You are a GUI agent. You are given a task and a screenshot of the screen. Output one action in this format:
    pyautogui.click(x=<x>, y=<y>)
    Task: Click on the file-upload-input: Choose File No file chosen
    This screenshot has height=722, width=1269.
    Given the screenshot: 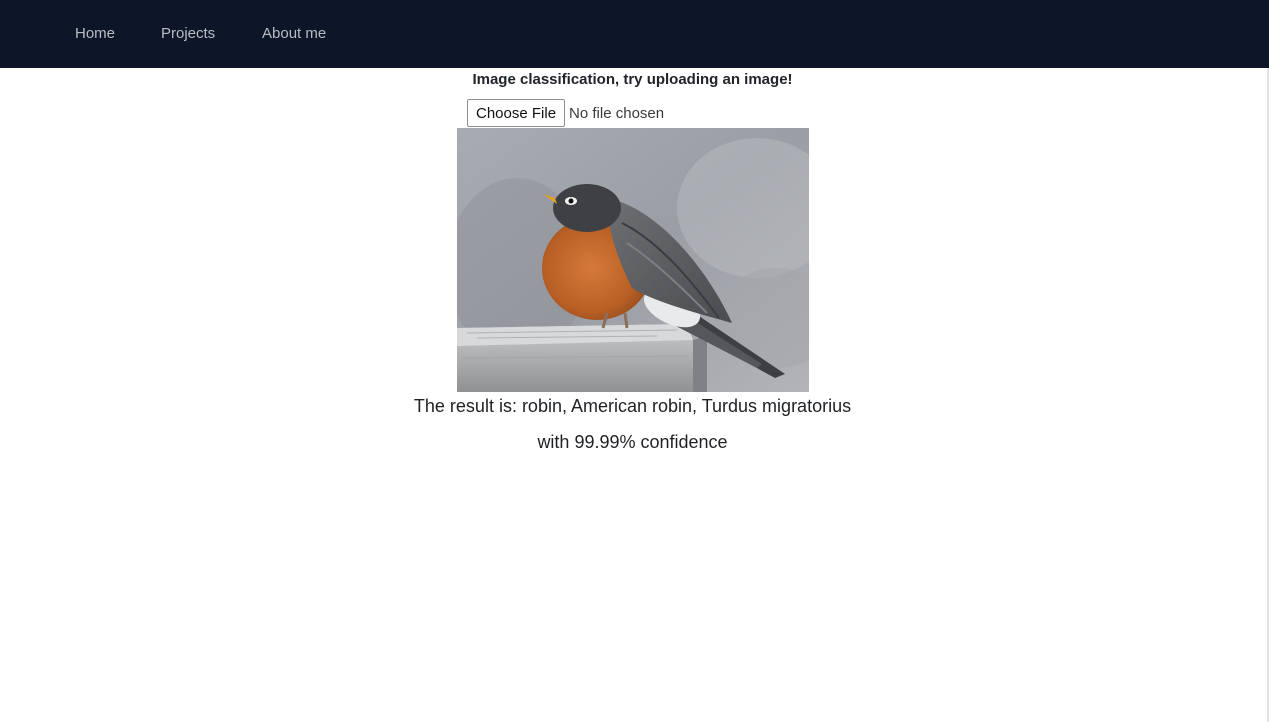 What is the action you would take?
    pyautogui.click(x=565, y=113)
    